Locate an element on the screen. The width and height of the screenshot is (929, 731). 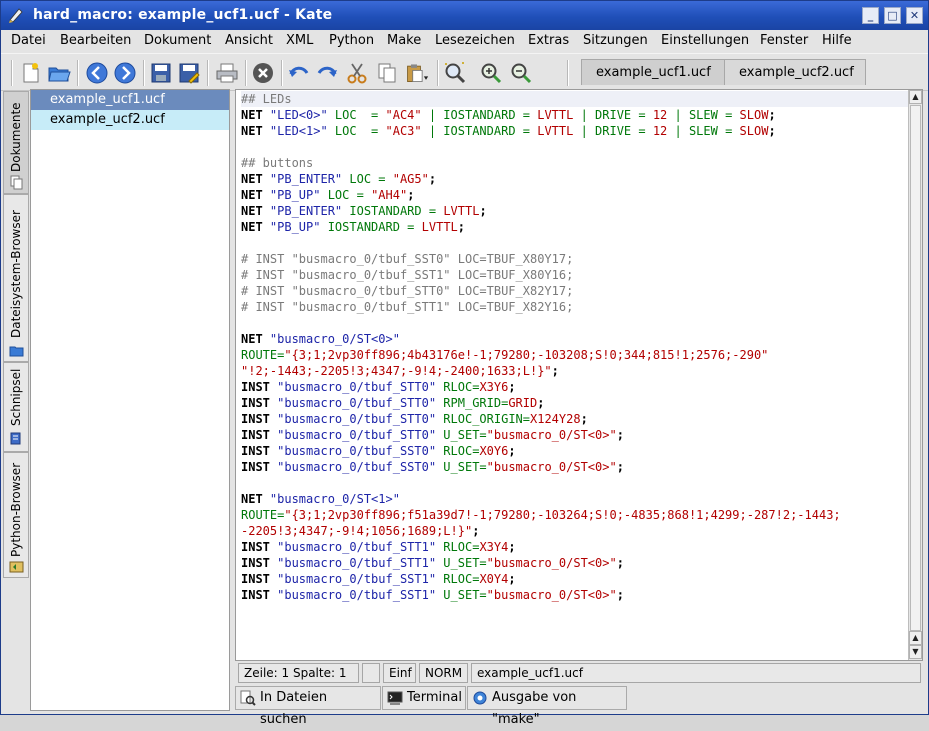
code-token: ## buttons is located at coordinates (277, 163).